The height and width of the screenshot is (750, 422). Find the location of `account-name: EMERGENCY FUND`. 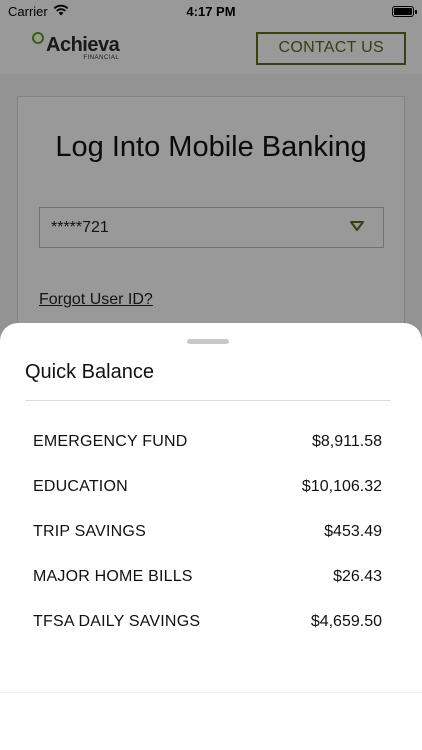

account-name: EMERGENCY FUND is located at coordinates (110, 441).